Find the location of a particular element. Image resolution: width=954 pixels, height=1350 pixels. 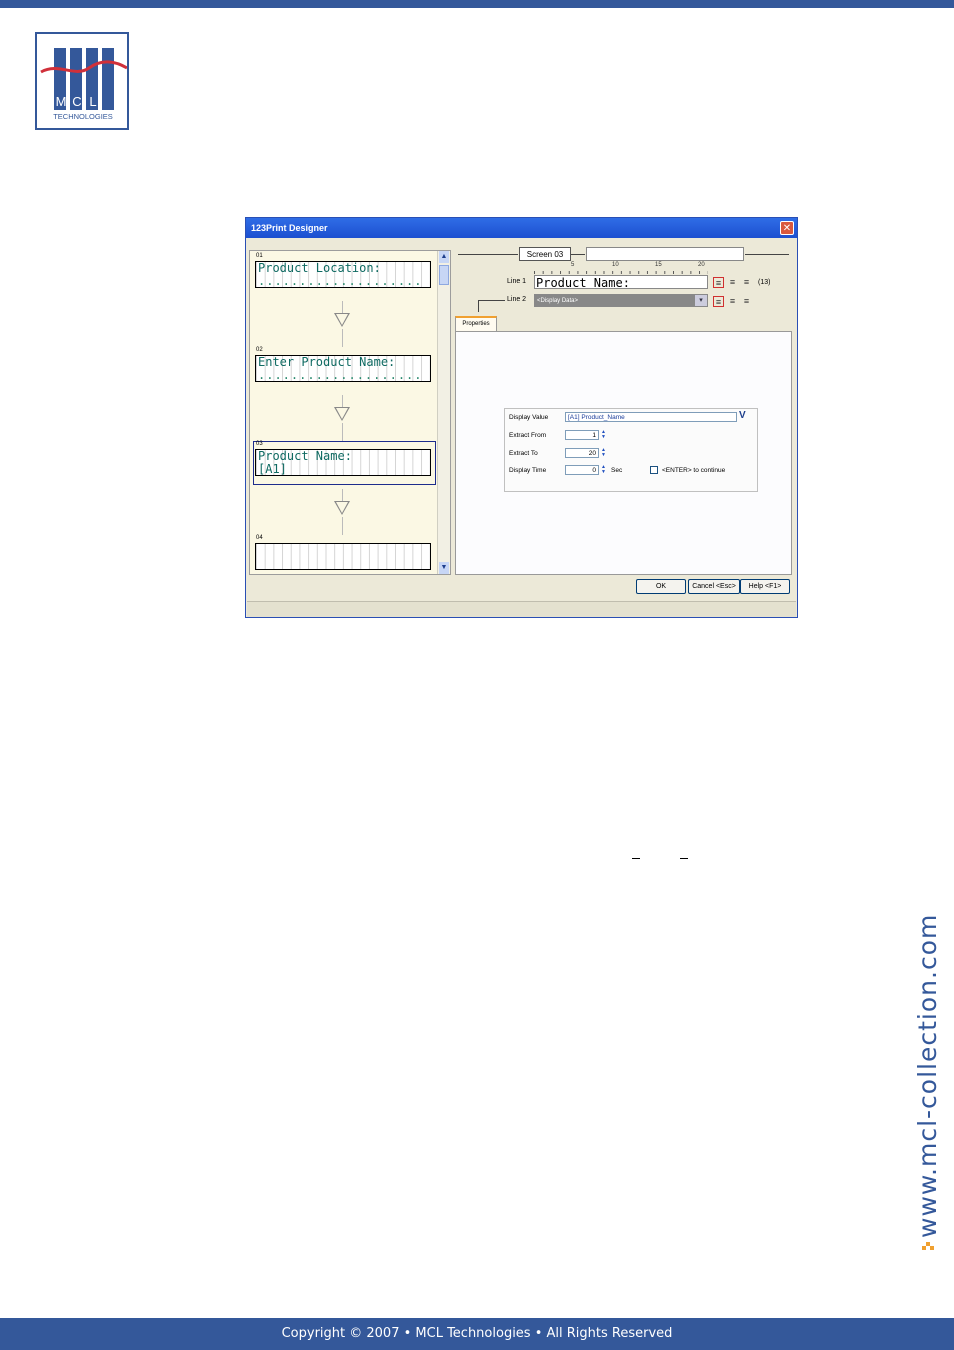

website-url: www.mcl-collection.com is located at coordinates (927, 1076).